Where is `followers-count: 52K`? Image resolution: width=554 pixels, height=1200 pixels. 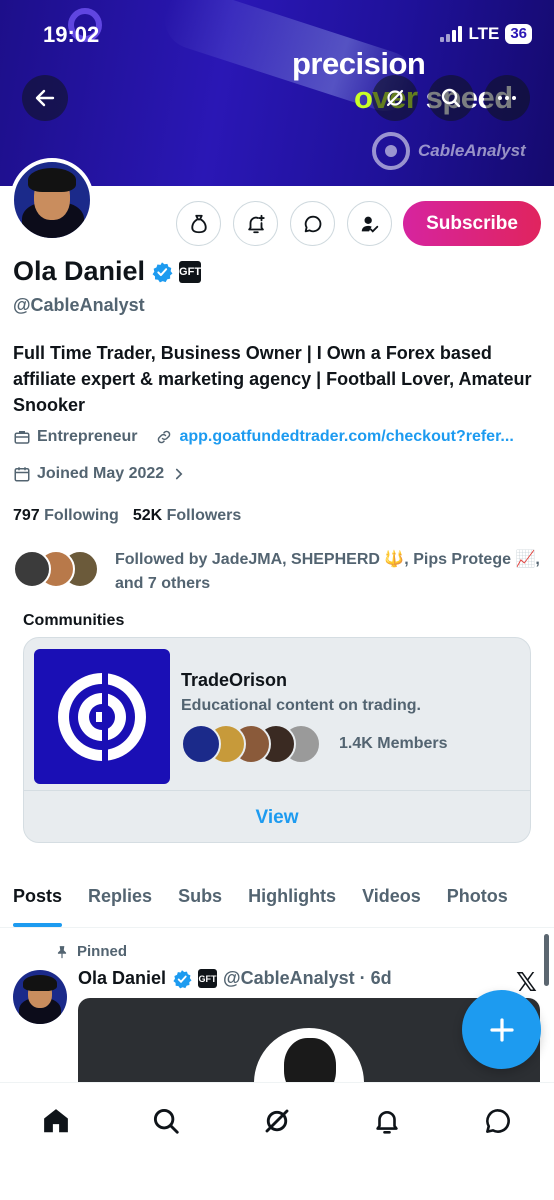 followers-count: 52K is located at coordinates (147, 515).